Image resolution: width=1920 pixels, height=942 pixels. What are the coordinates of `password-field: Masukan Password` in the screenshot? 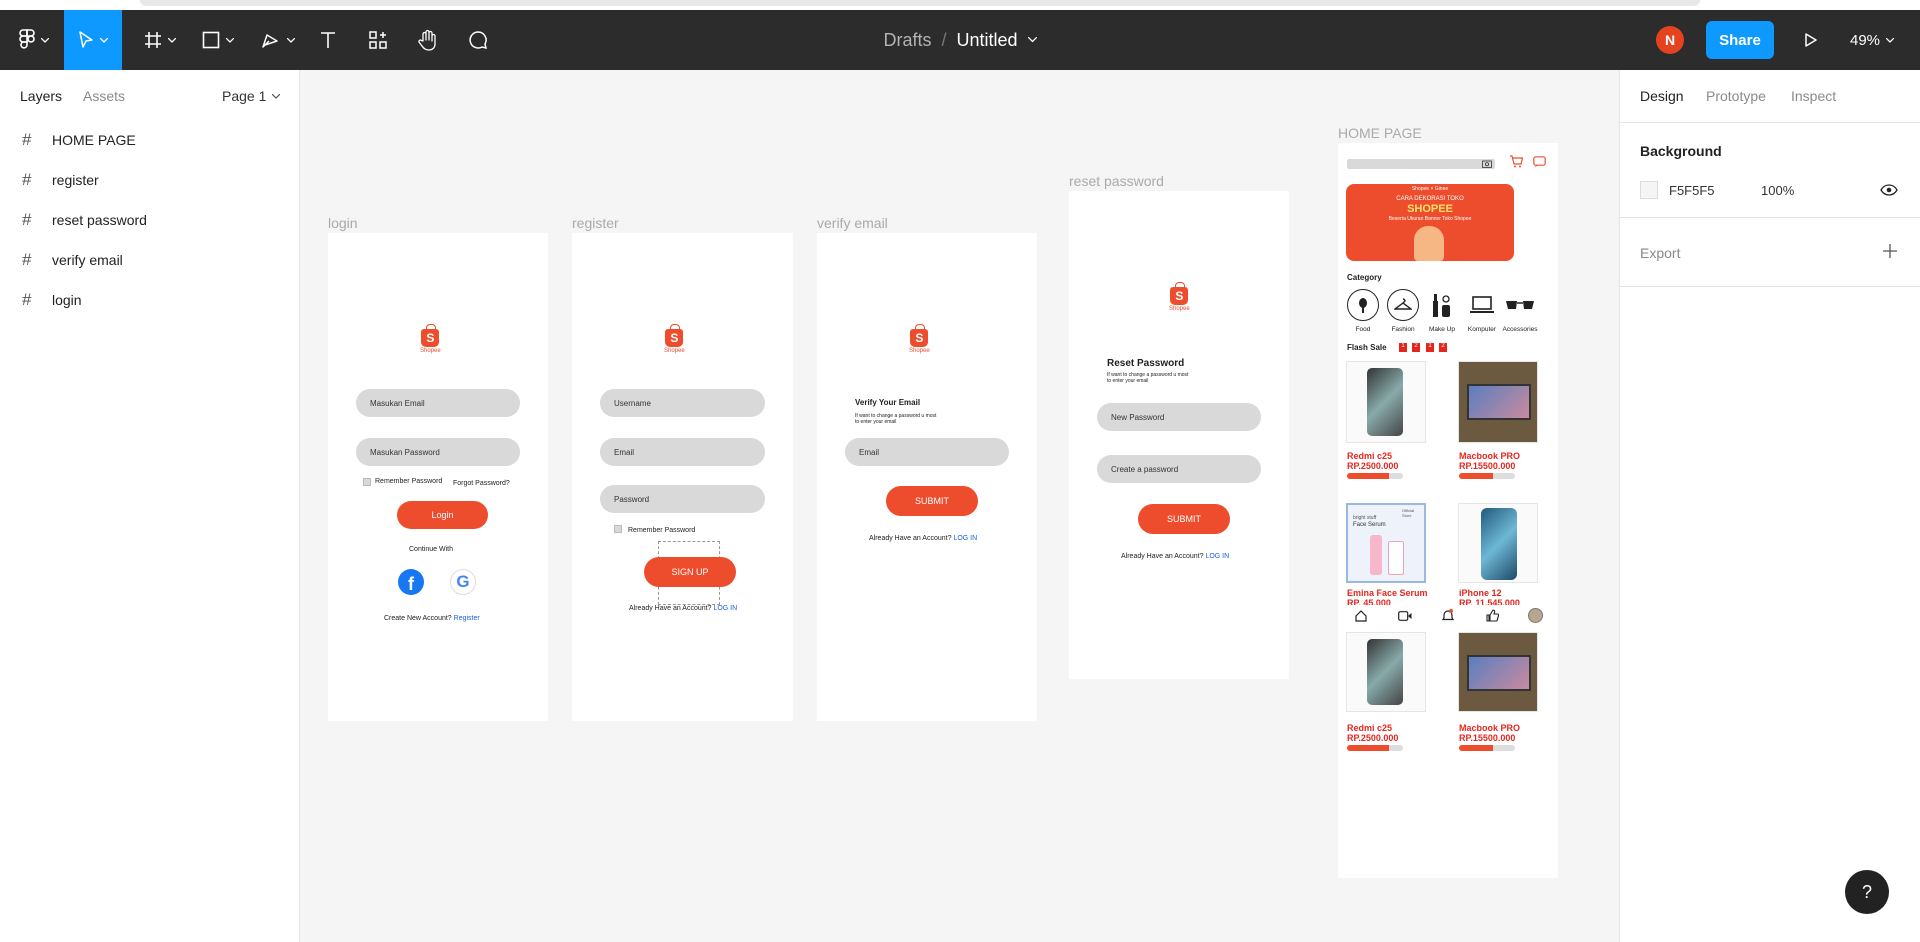 It's located at (438, 452).